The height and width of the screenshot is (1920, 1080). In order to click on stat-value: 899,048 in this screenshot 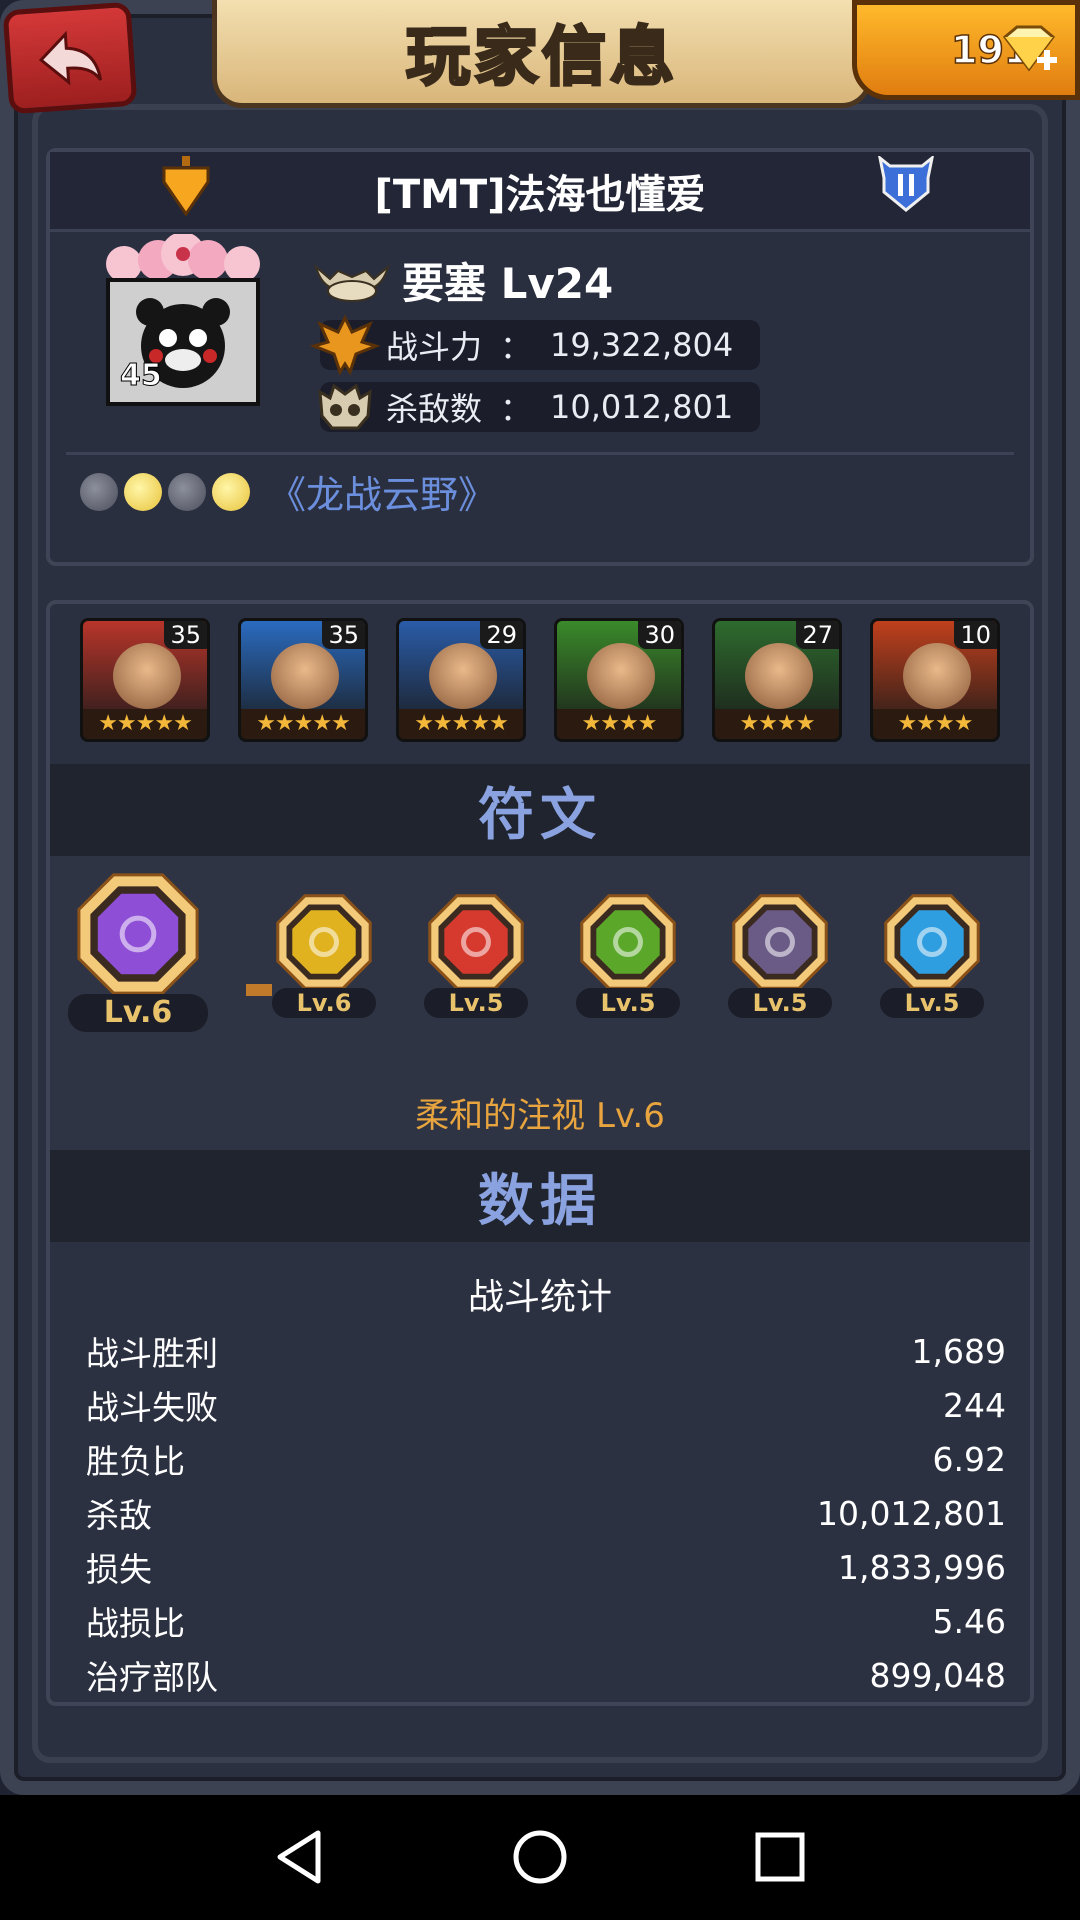, I will do `click(937, 1675)`.